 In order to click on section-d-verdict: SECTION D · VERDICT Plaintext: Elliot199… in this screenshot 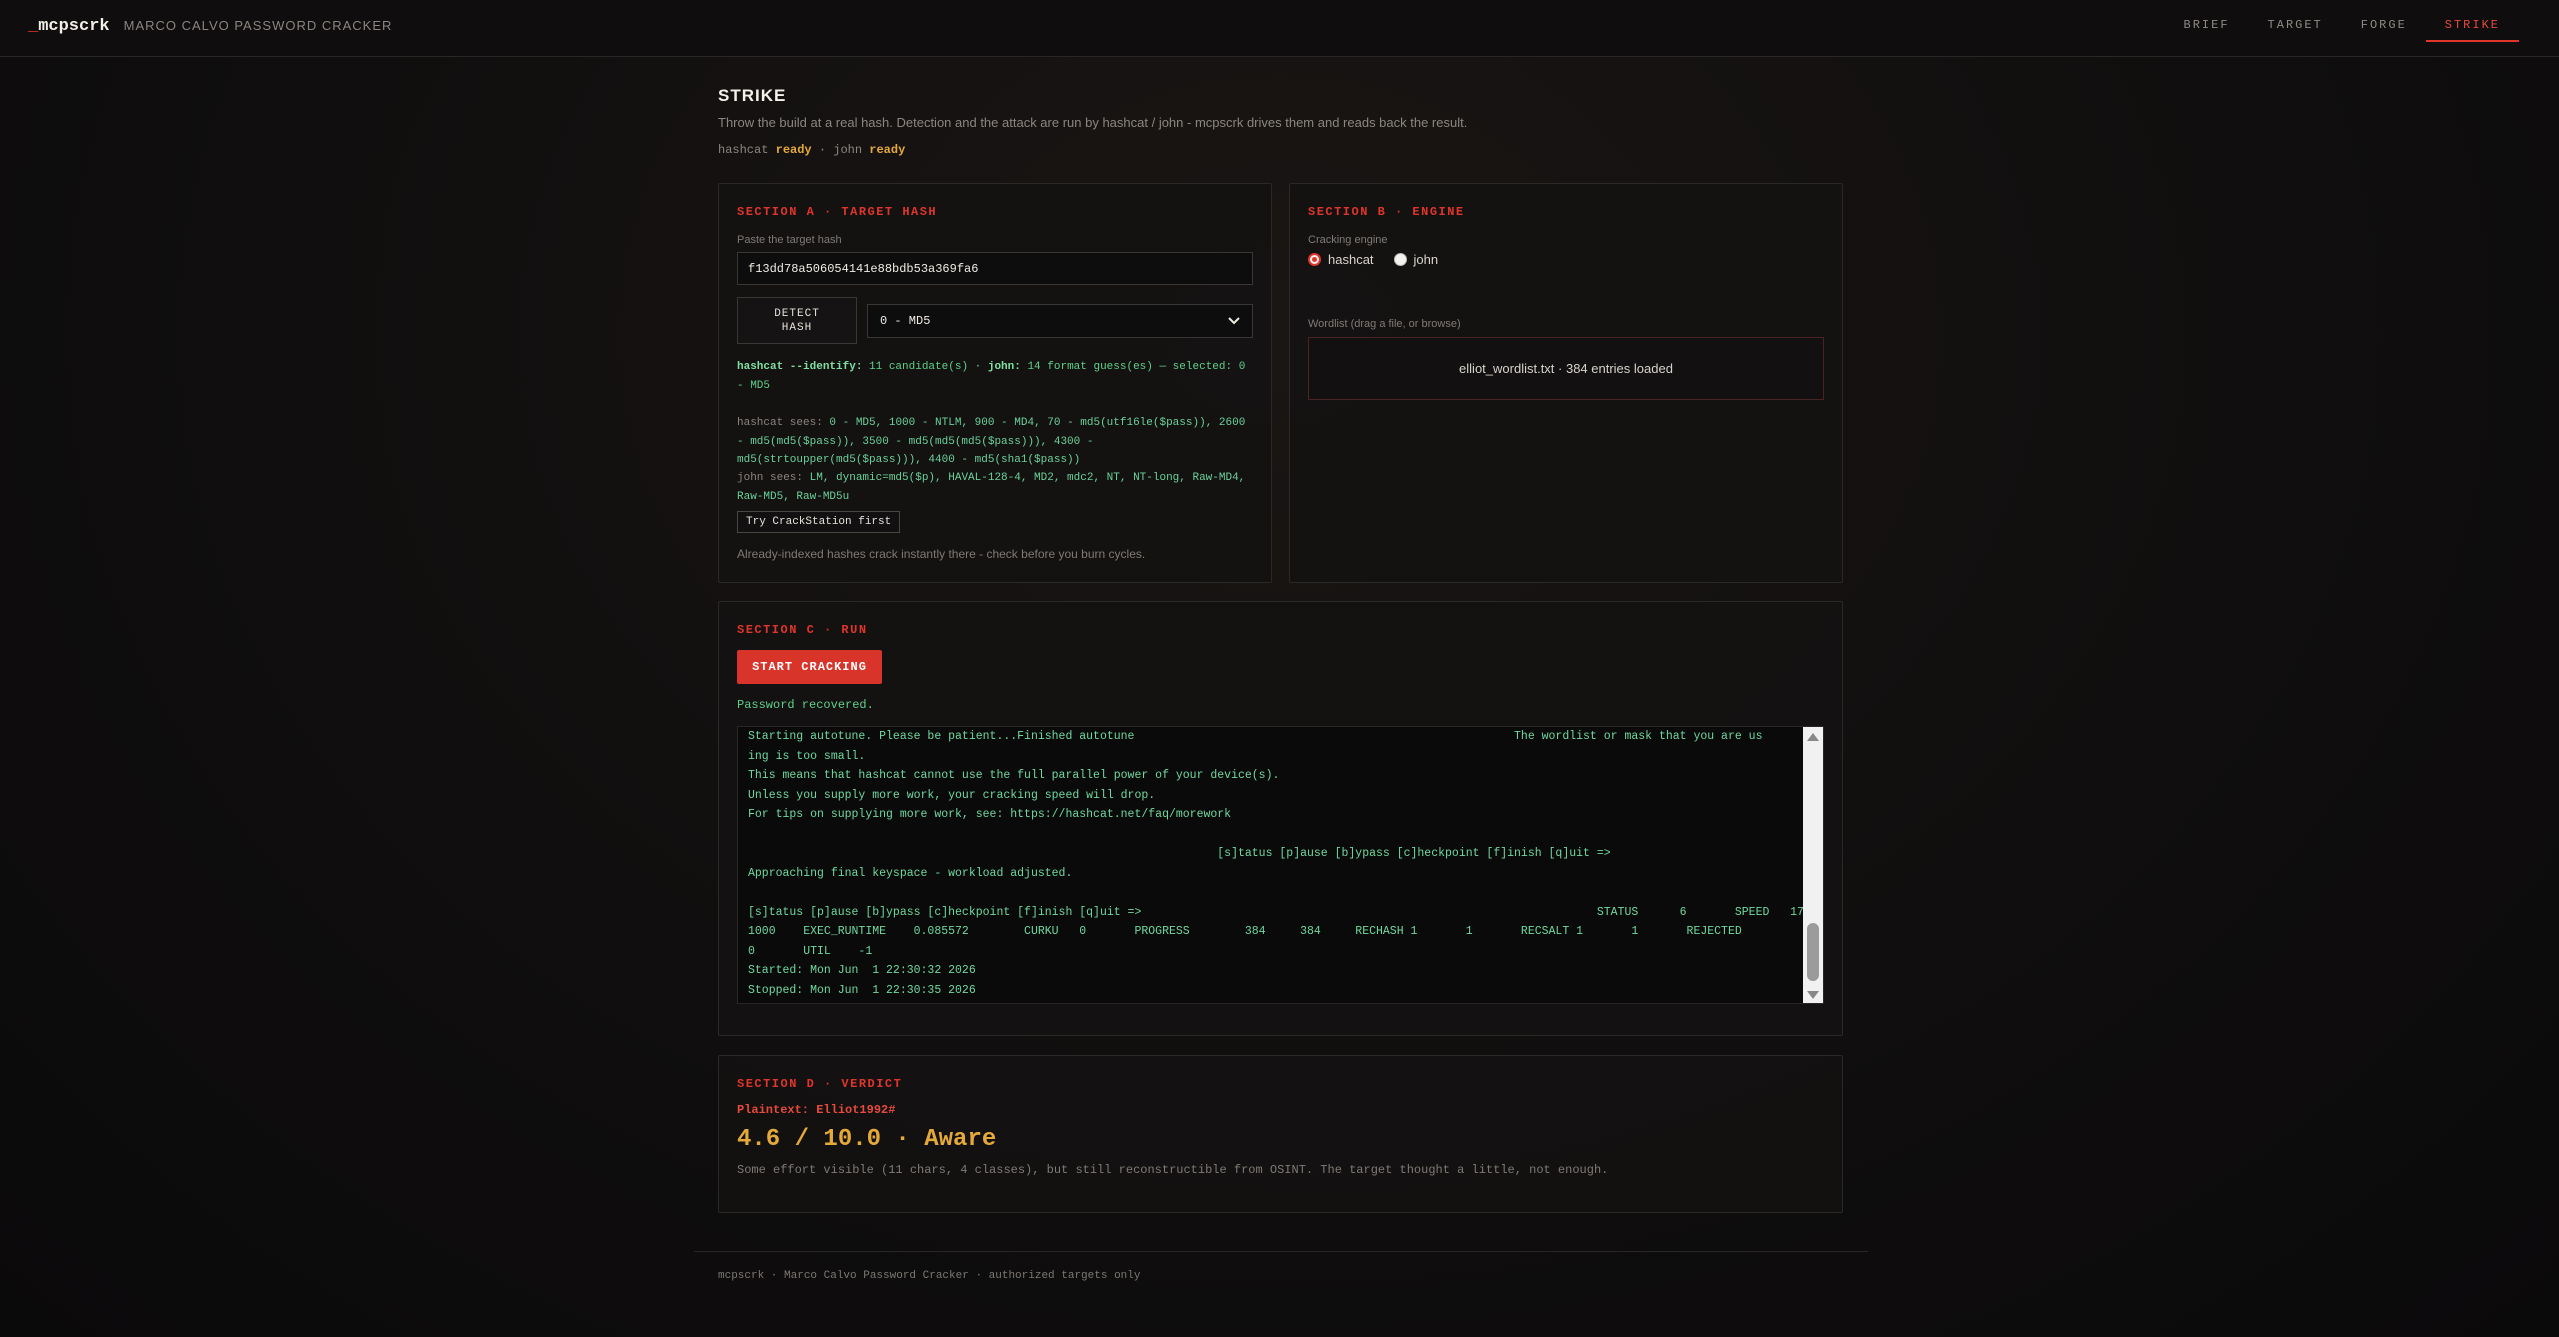, I will do `click(1280, 1134)`.